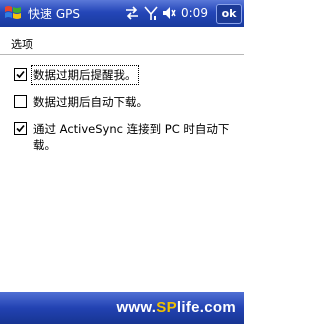 The height and width of the screenshot is (324, 320). Describe the element at coordinates (85, 75) in the screenshot. I see `option-label: 数据过期后提醒我。` at that location.